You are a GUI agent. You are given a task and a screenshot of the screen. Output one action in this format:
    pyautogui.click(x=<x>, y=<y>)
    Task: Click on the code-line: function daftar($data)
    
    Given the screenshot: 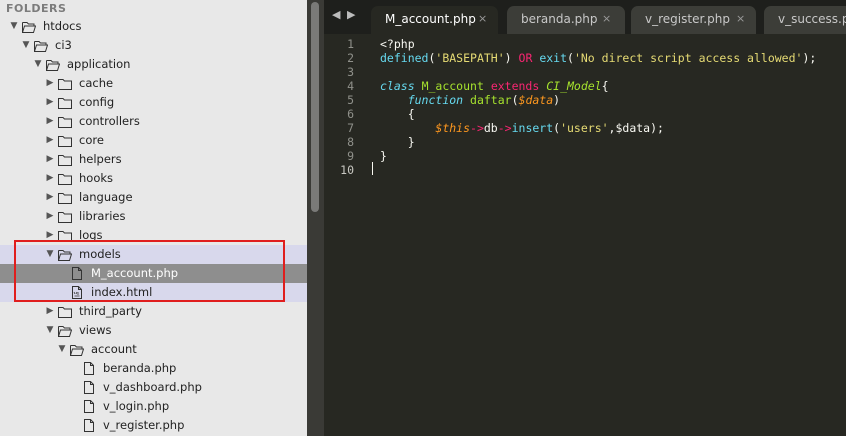 What is the action you would take?
    pyautogui.click(x=470, y=100)
    